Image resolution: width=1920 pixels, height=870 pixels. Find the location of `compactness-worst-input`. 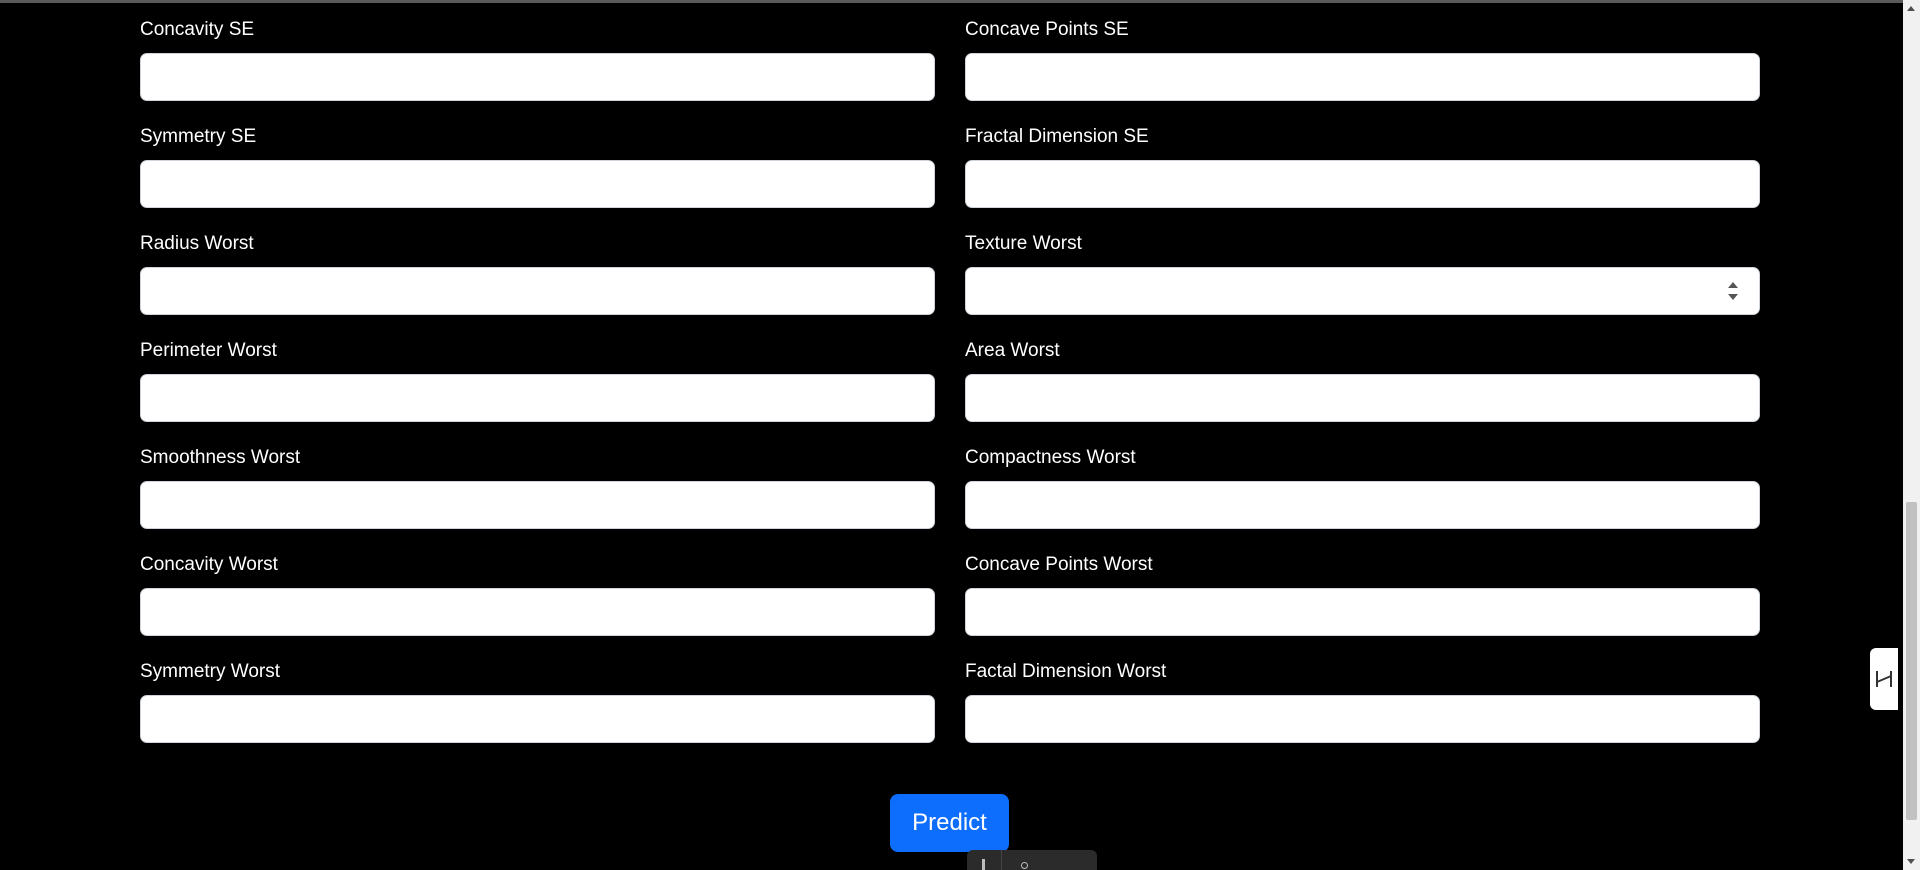

compactness-worst-input is located at coordinates (1362, 505).